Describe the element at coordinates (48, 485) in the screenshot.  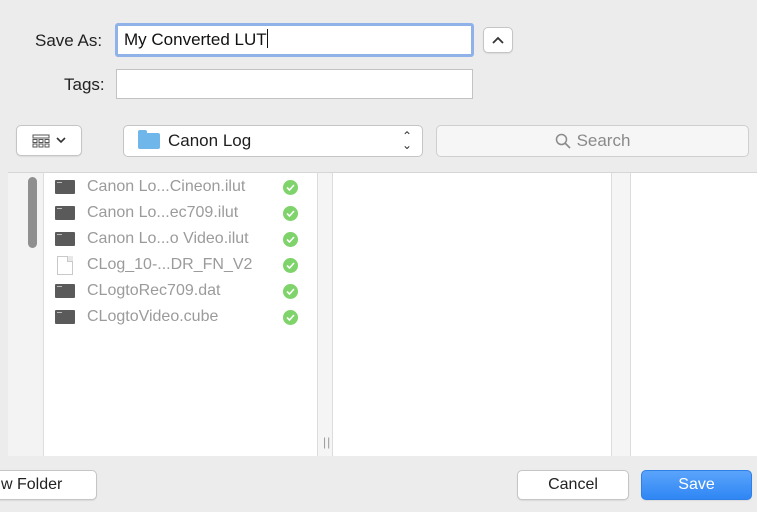
I see `new-folder-button: w Folder` at that location.